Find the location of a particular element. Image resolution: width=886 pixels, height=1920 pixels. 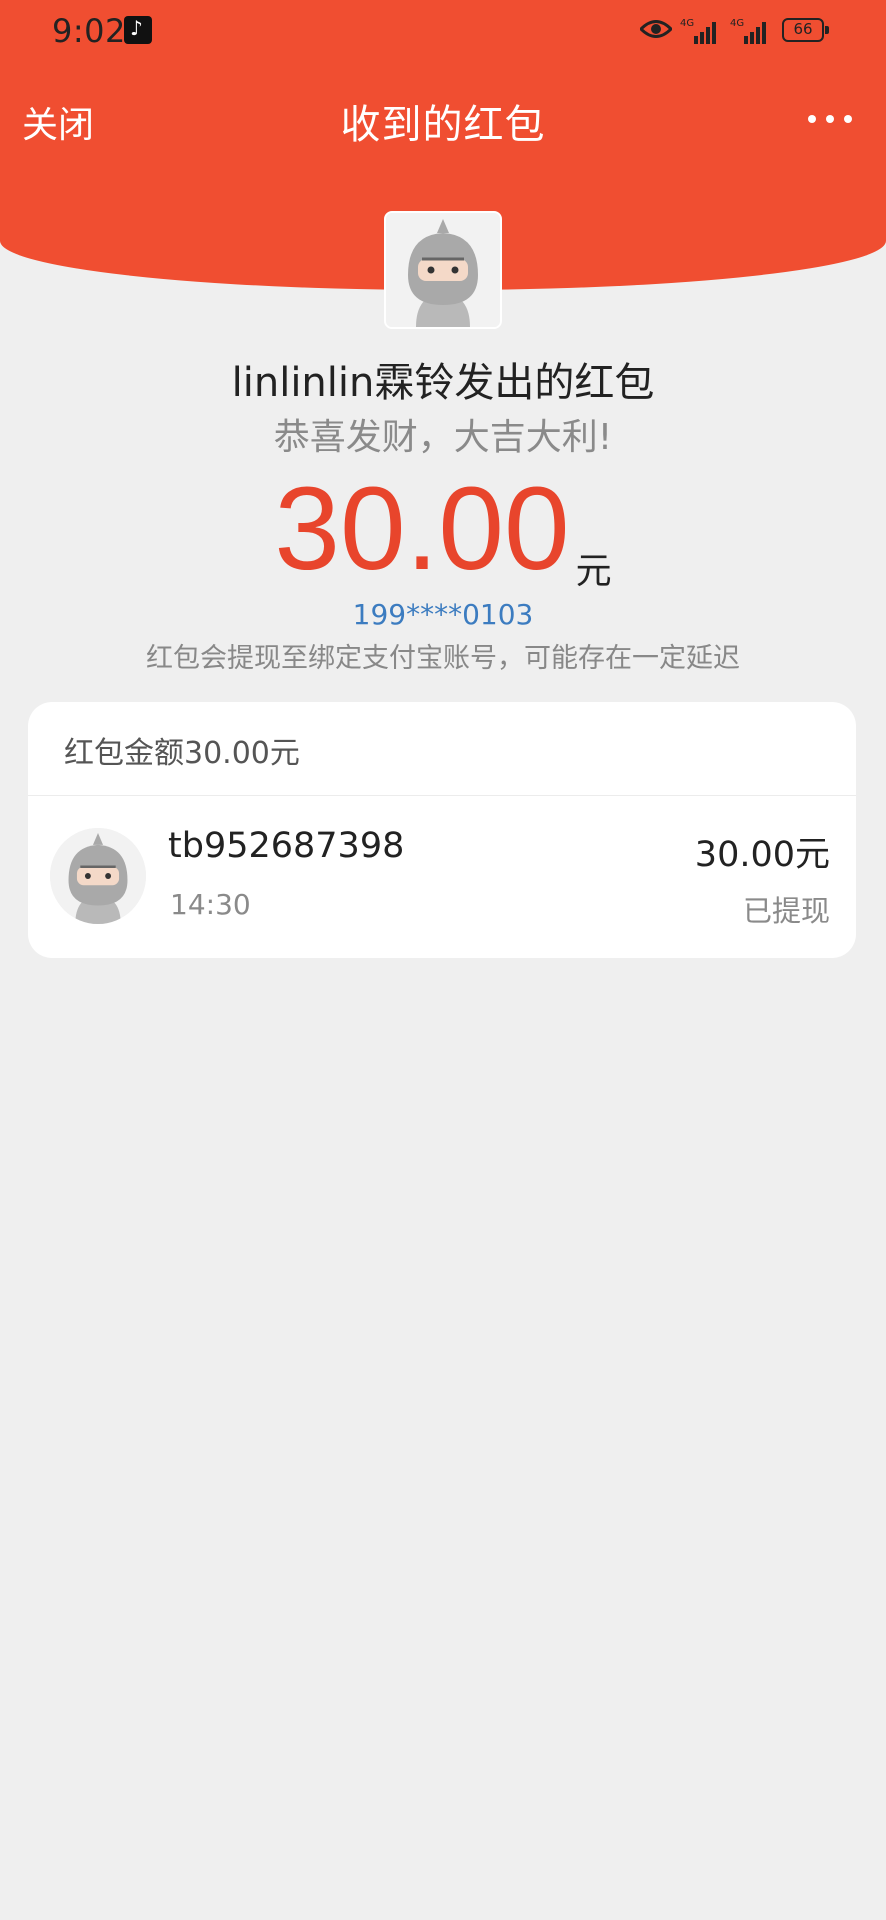

avatar is located at coordinates (98, 876).